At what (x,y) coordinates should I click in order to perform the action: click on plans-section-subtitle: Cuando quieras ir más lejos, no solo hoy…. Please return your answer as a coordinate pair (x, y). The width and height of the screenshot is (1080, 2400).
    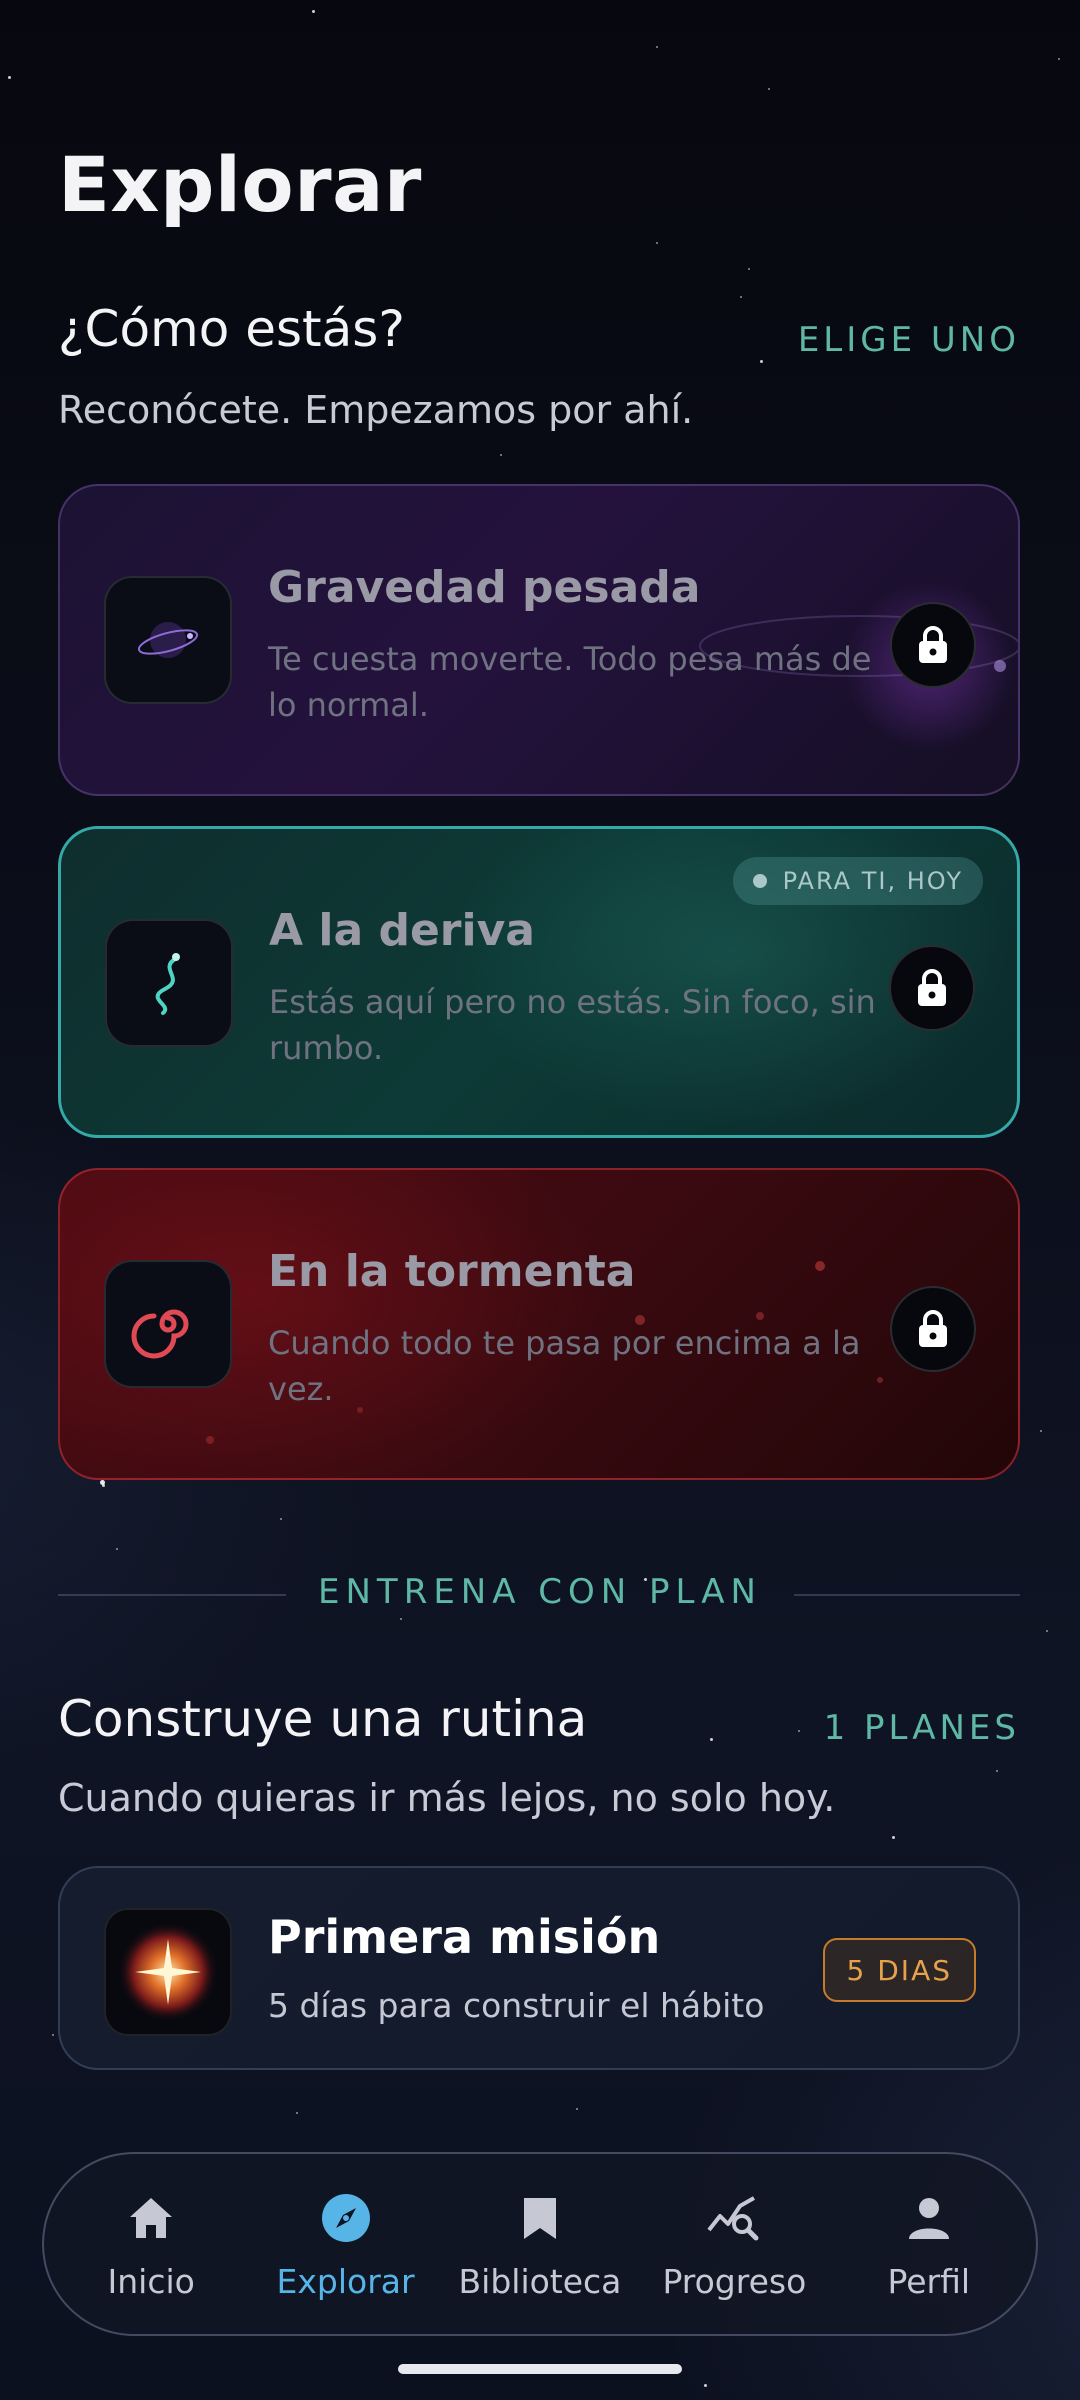
    Looking at the image, I should click on (447, 1798).